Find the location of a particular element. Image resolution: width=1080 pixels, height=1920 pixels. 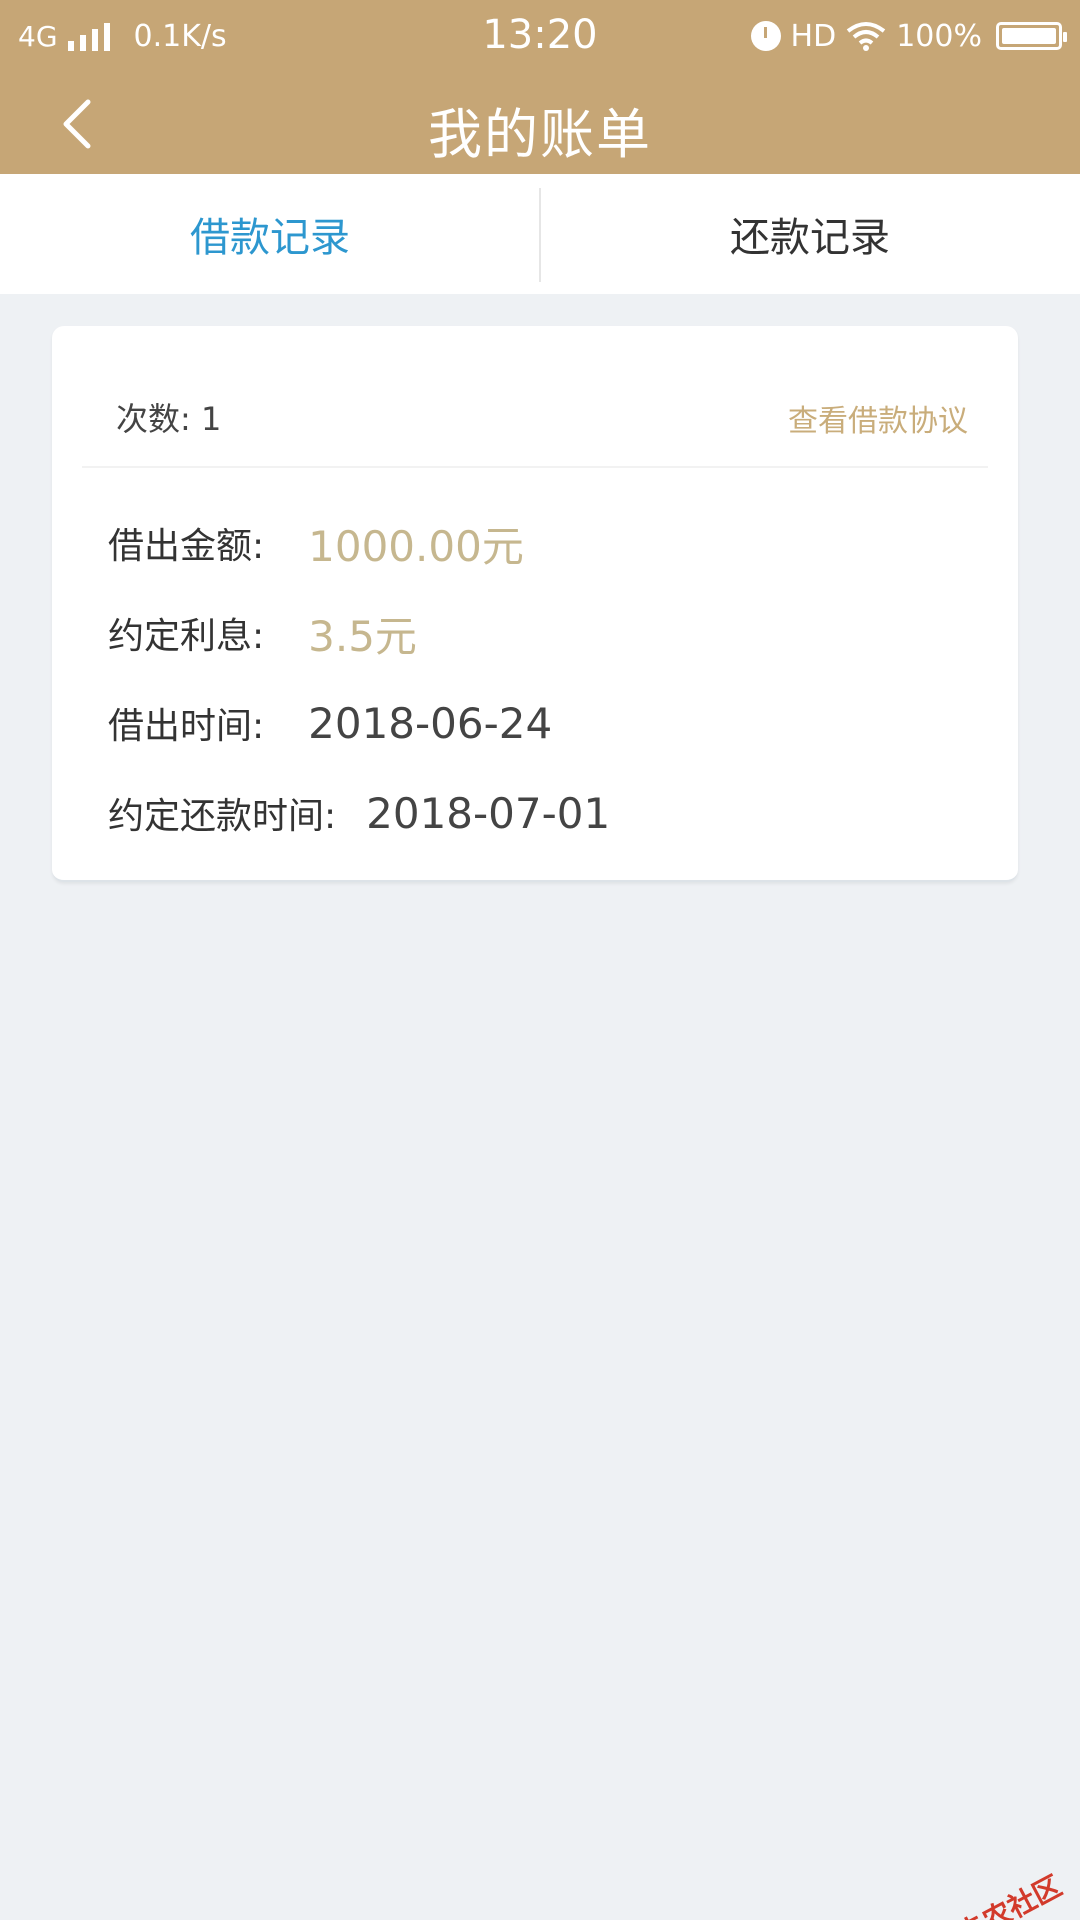

due-date-label: 约定还款时间: is located at coordinates (222, 816).